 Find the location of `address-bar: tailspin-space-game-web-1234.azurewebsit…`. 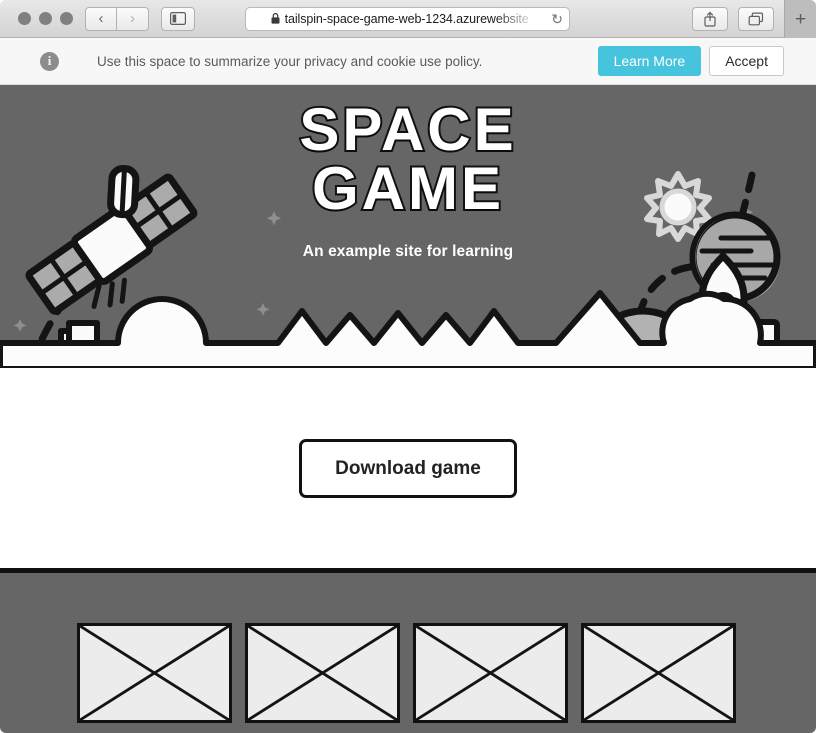

address-bar: tailspin-space-game-web-1234.azurewebsit… is located at coordinates (407, 18).